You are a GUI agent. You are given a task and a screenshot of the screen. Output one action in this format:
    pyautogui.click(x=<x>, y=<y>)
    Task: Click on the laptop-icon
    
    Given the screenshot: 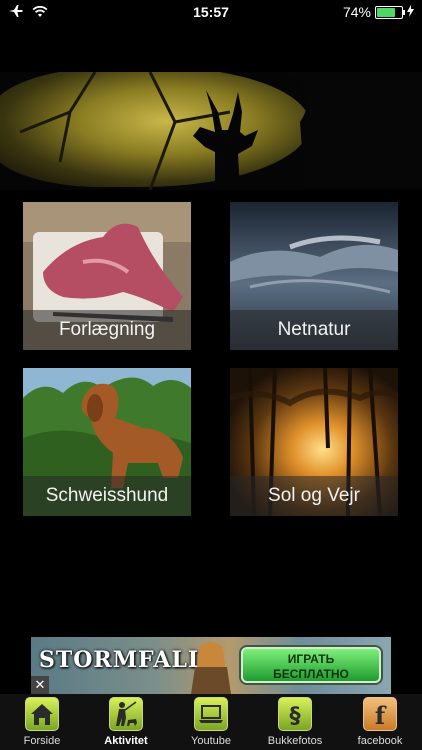 What is the action you would take?
    pyautogui.click(x=211, y=714)
    